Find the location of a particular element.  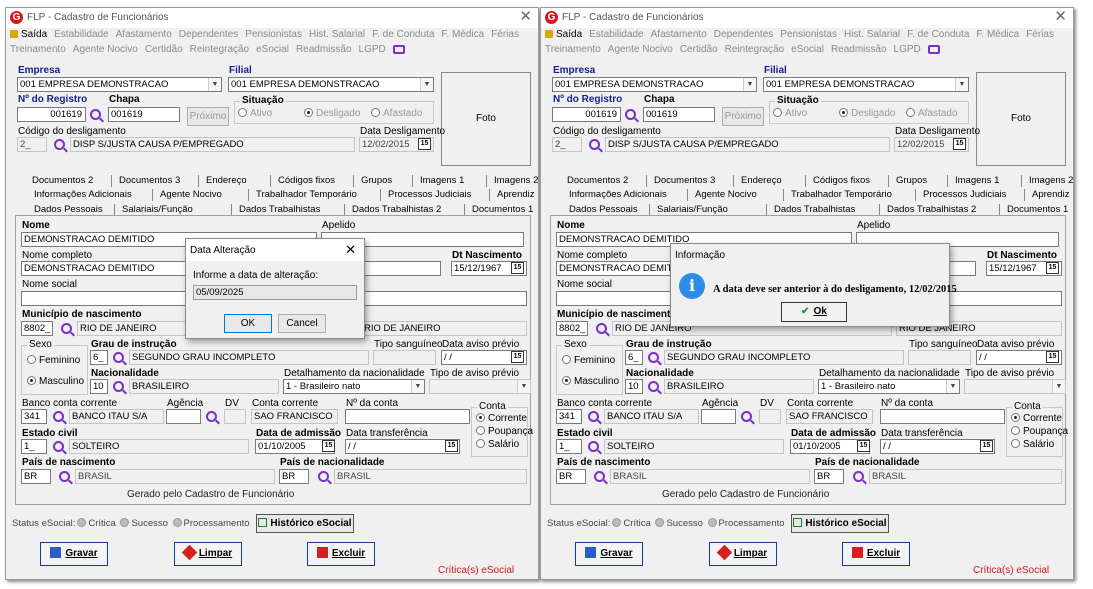

menu-item: eSocial is located at coordinates (807, 49).